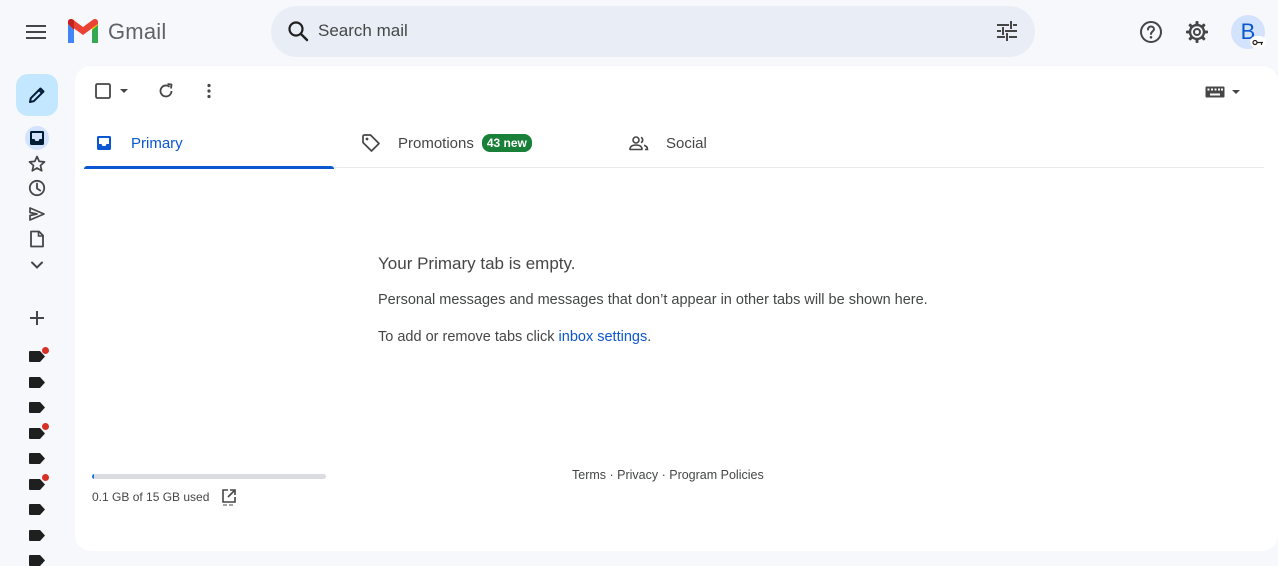  What do you see at coordinates (151, 497) in the screenshot?
I see `storage-usage-text: 0.1 GB of 15 GB used` at bounding box center [151, 497].